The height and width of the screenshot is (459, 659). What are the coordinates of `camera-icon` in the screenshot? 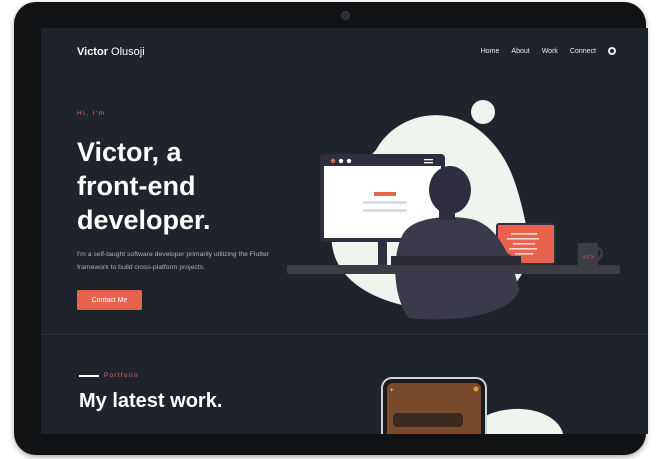 It's located at (345, 15).